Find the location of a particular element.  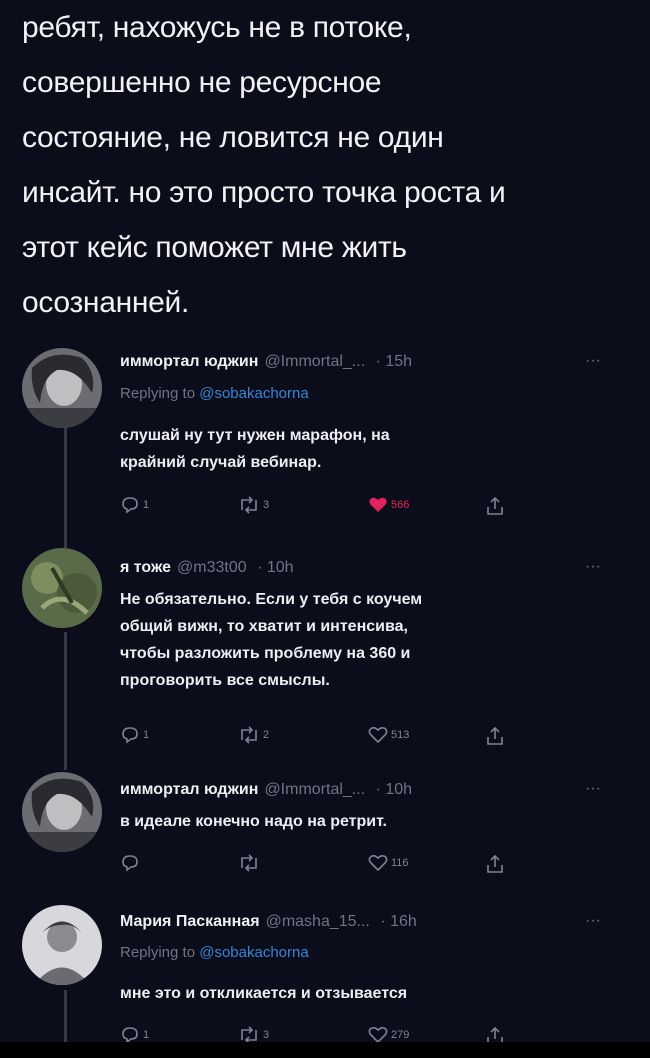

tweet-text: в идеале конечно надо на ретрит. is located at coordinates (360, 821).